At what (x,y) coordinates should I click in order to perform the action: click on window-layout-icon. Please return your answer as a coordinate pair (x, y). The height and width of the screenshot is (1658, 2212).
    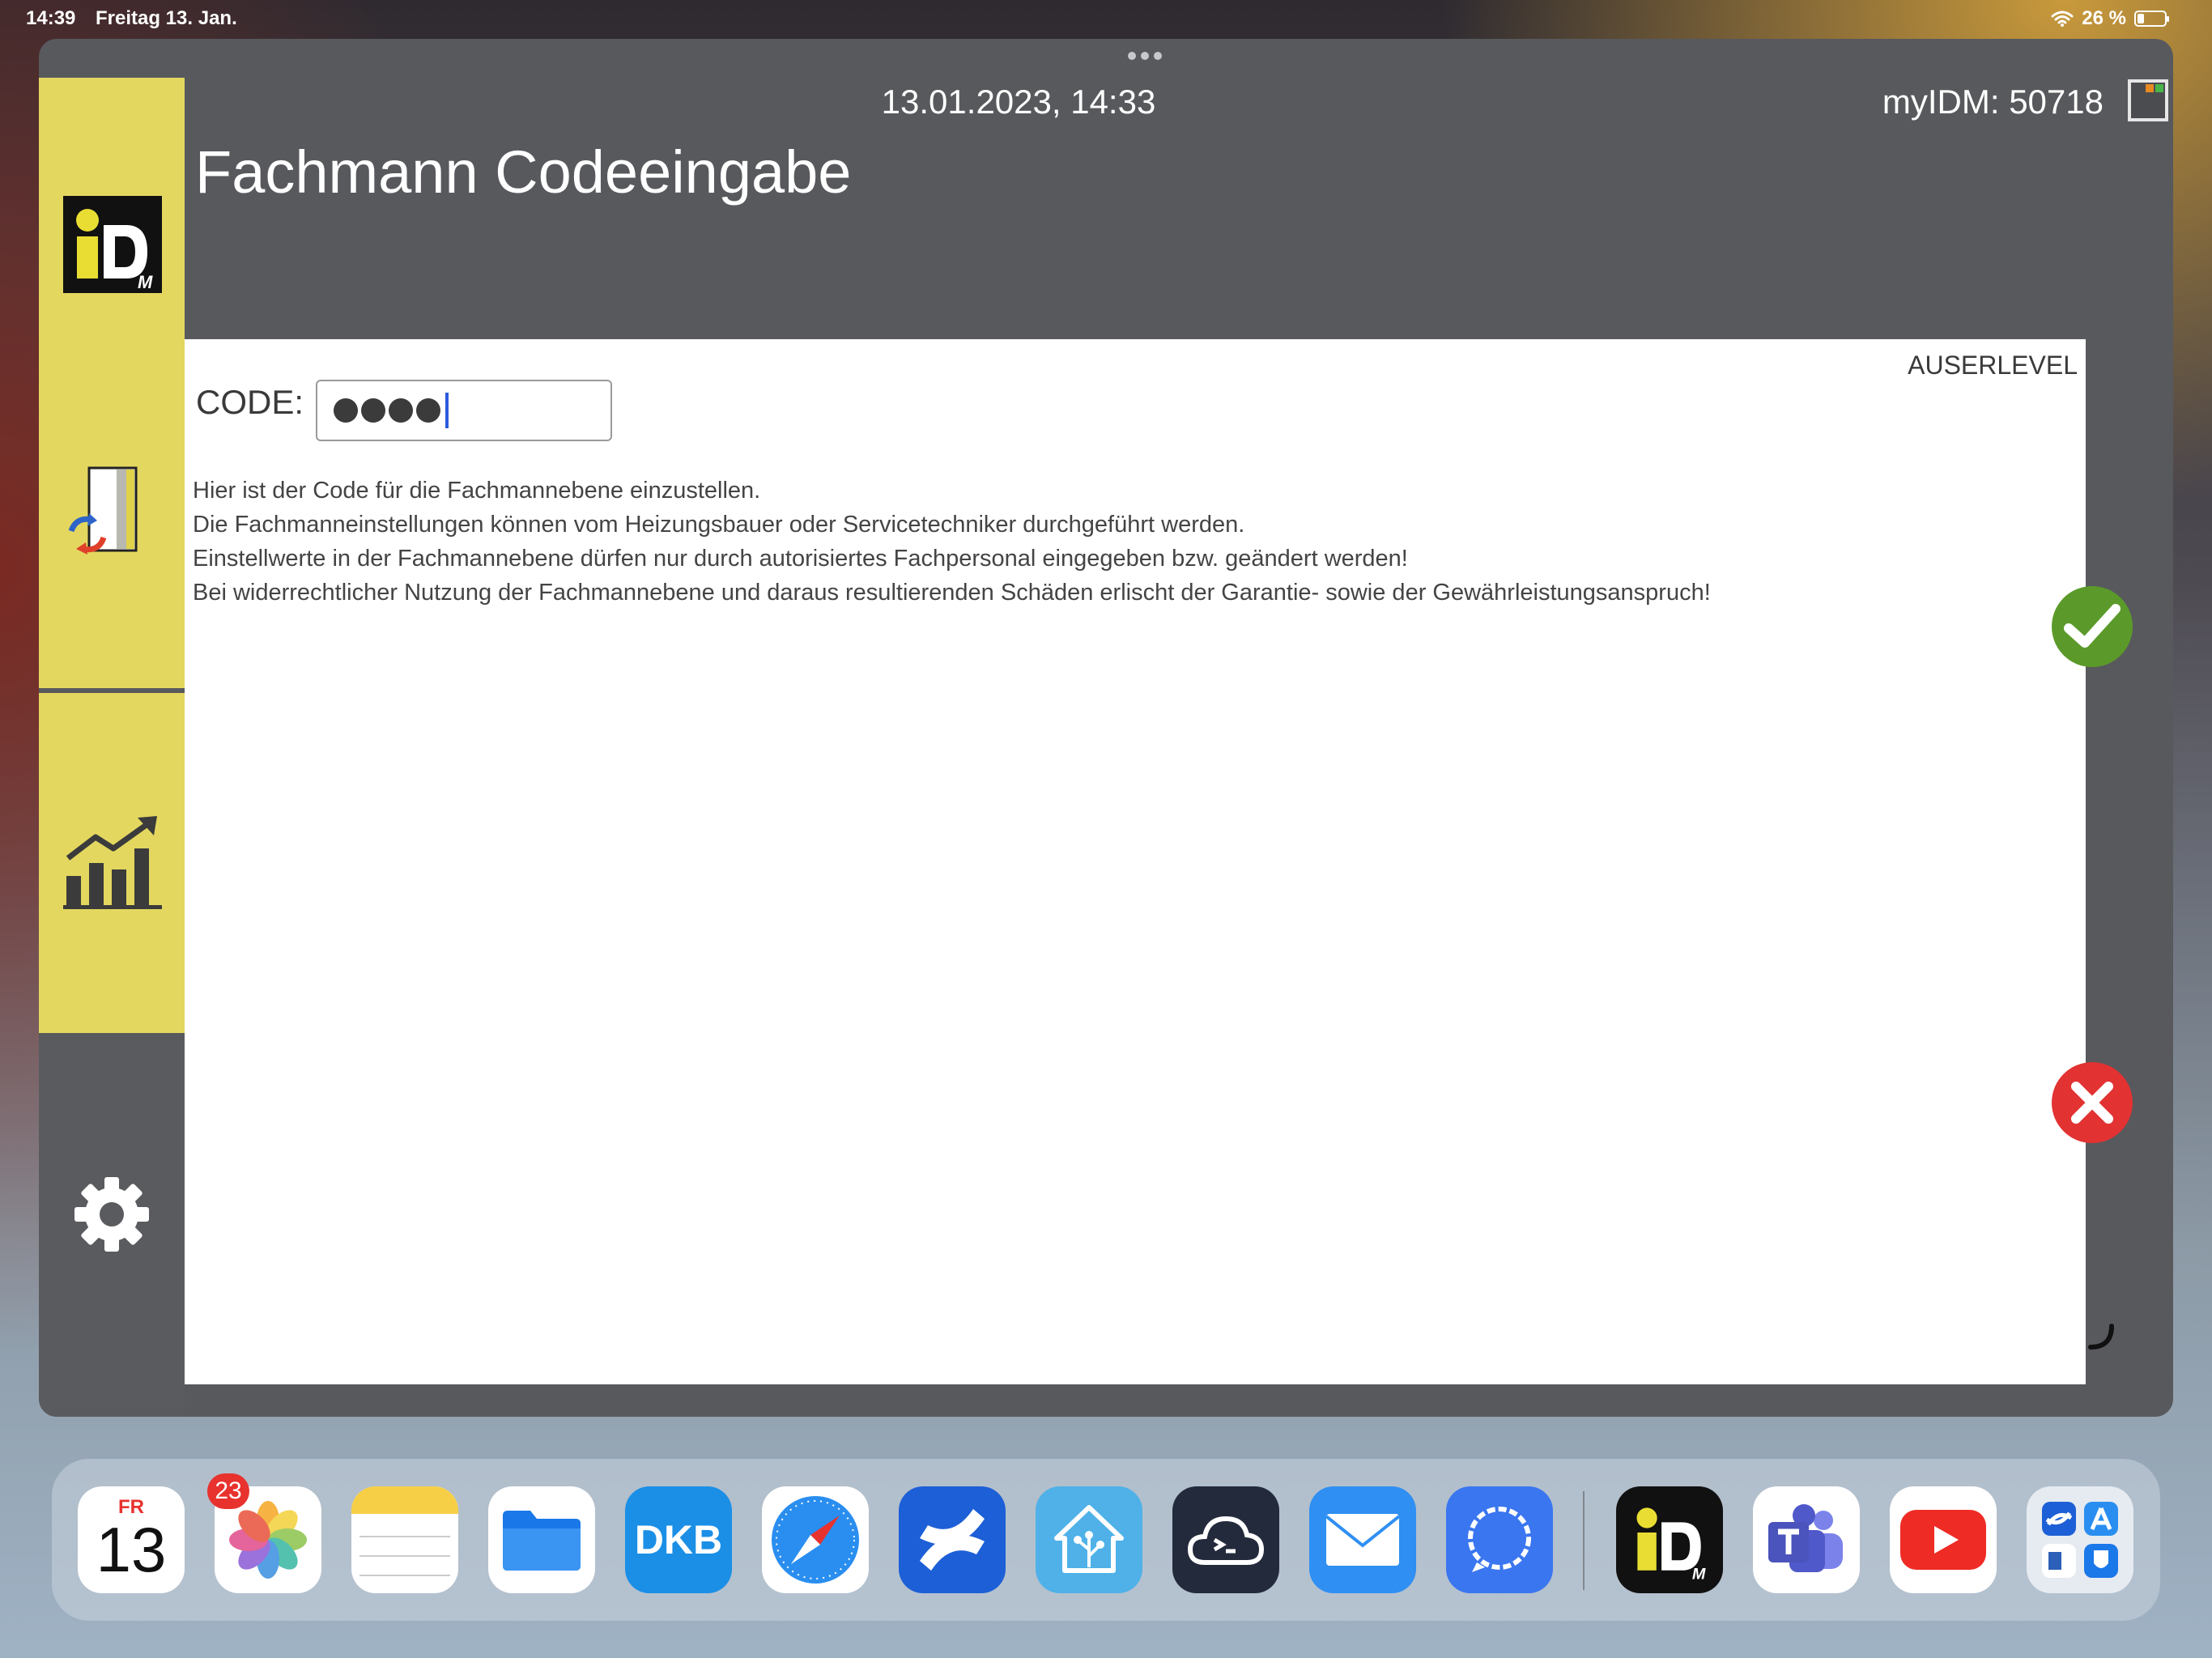
    Looking at the image, I should click on (2148, 100).